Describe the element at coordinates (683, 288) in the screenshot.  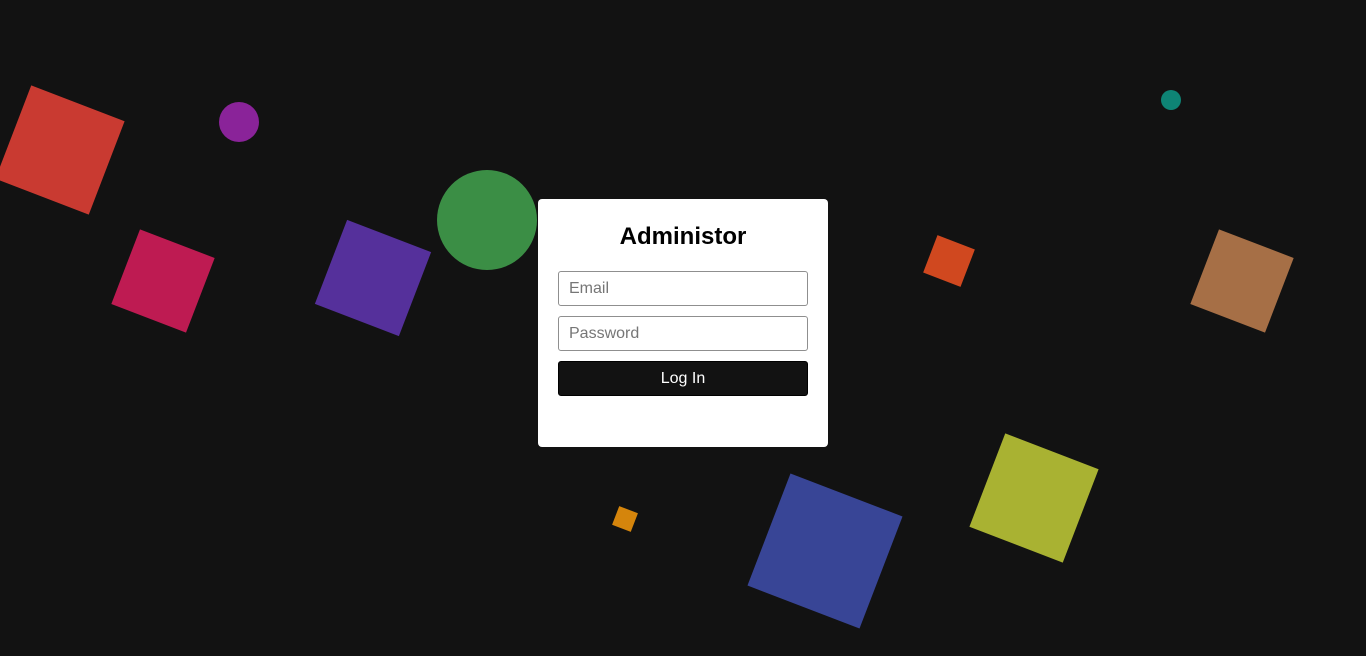
I see `email-input` at that location.